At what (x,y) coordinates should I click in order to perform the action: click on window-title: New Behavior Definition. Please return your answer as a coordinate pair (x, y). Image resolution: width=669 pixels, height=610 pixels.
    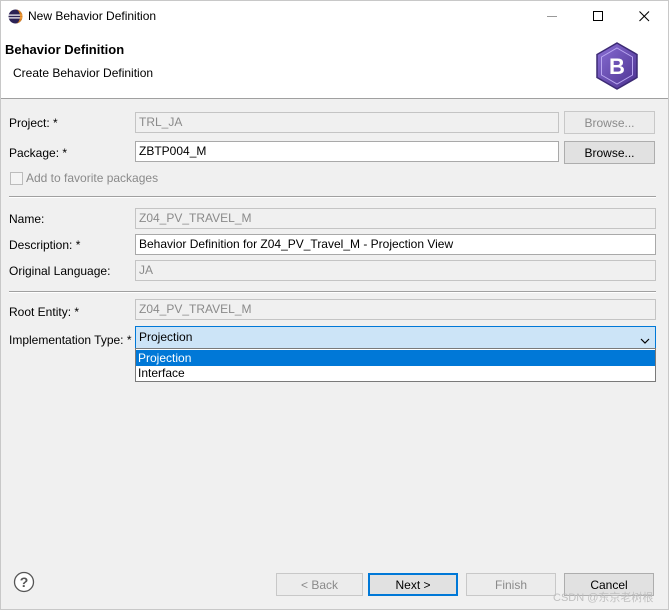
    Looking at the image, I should click on (92, 16).